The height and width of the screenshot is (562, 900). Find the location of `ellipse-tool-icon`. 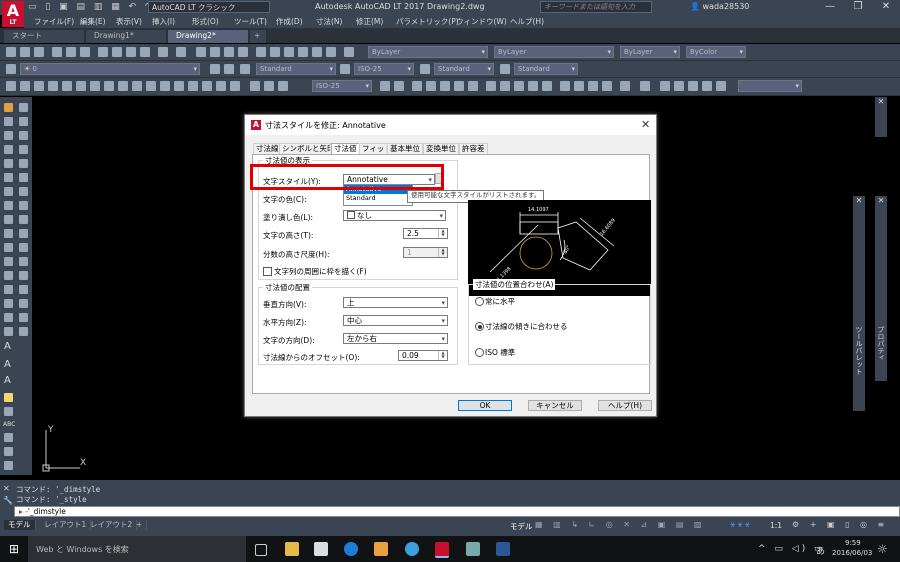

ellipse-tool-icon is located at coordinates (8, 233).